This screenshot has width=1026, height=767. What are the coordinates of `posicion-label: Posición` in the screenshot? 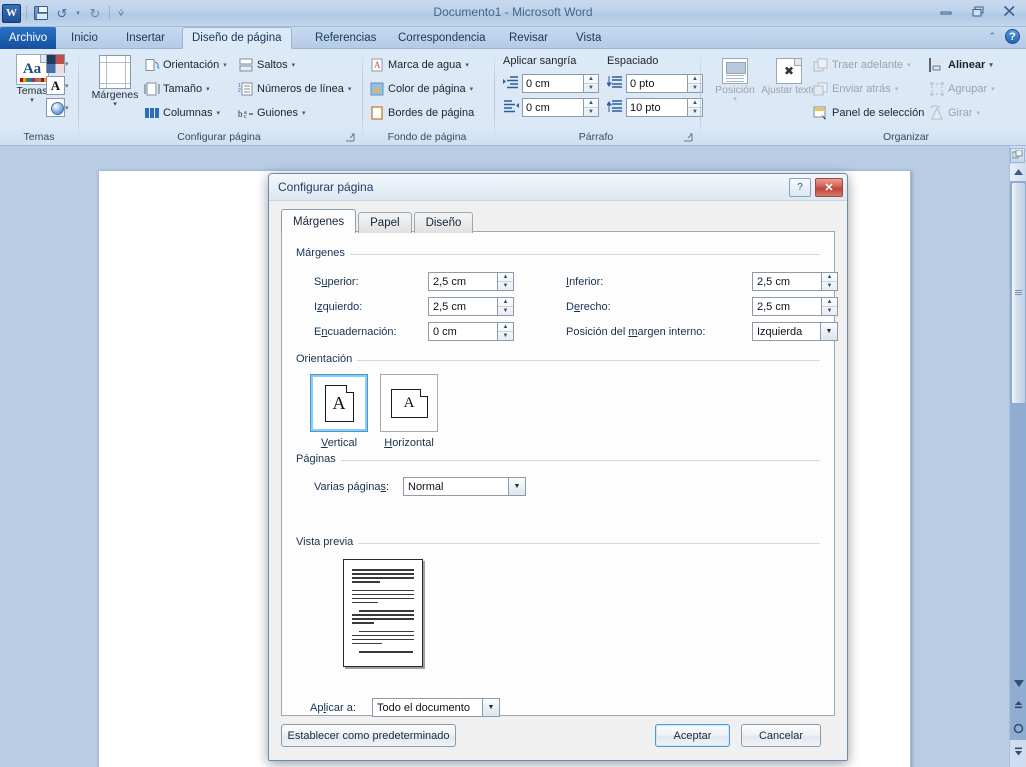 It's located at (735, 90).